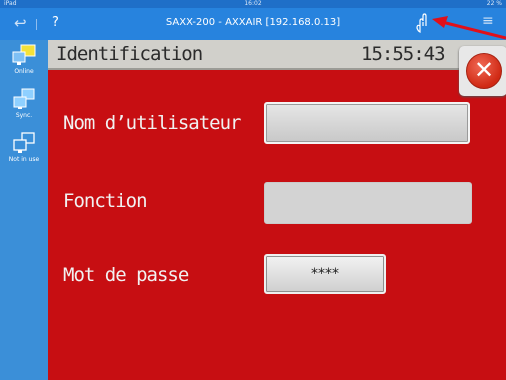 The height and width of the screenshot is (380, 506). I want to click on close-icon: ✕, so click(484, 71).